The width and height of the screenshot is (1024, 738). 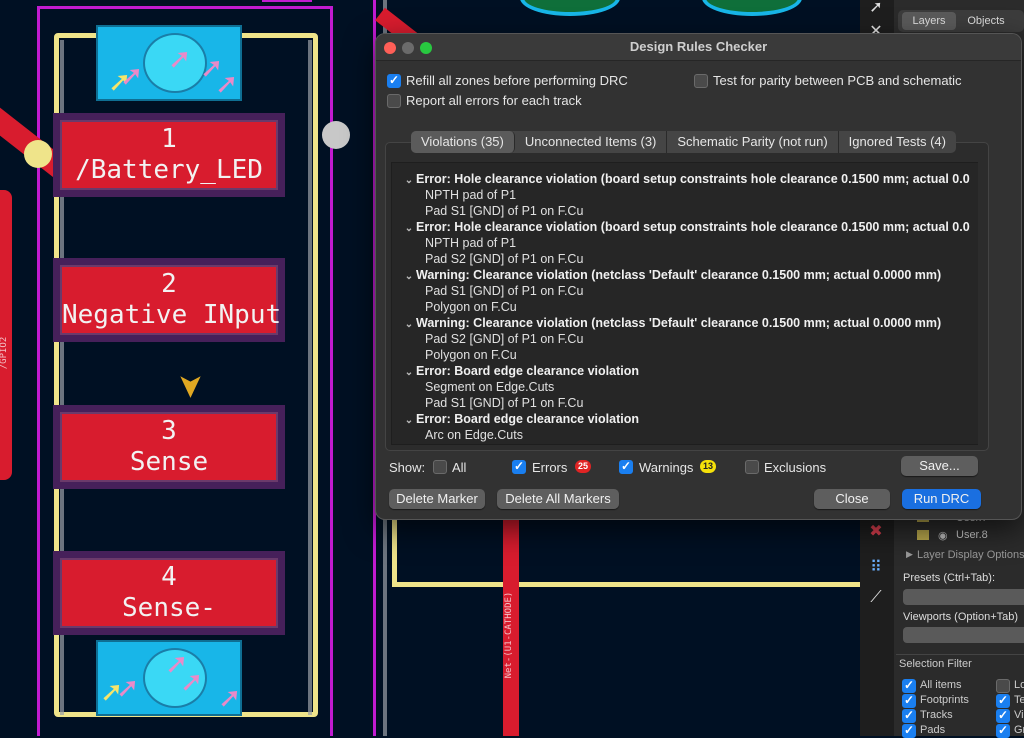 What do you see at coordinates (933, 730) in the screenshot?
I see `filter-pads-label: Pads` at bounding box center [933, 730].